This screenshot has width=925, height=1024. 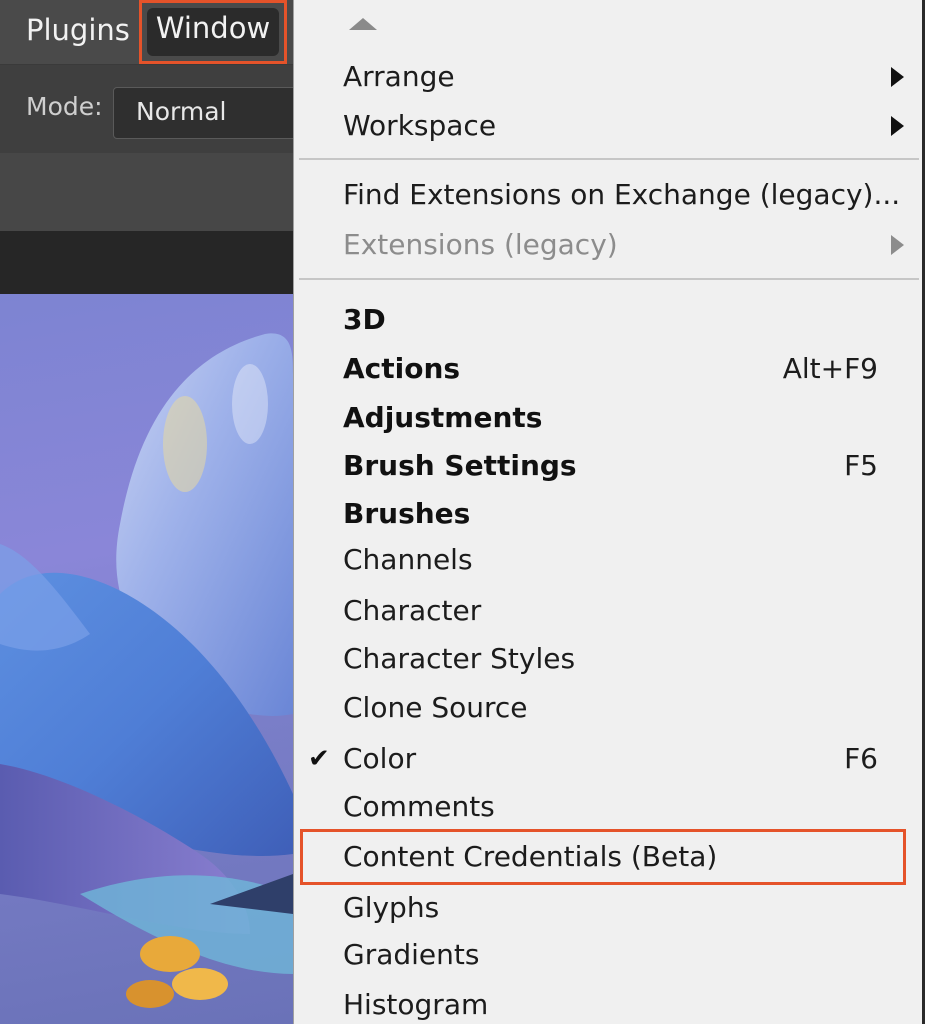 I want to click on menu-item-shortcut: F6, so click(x=861, y=758).